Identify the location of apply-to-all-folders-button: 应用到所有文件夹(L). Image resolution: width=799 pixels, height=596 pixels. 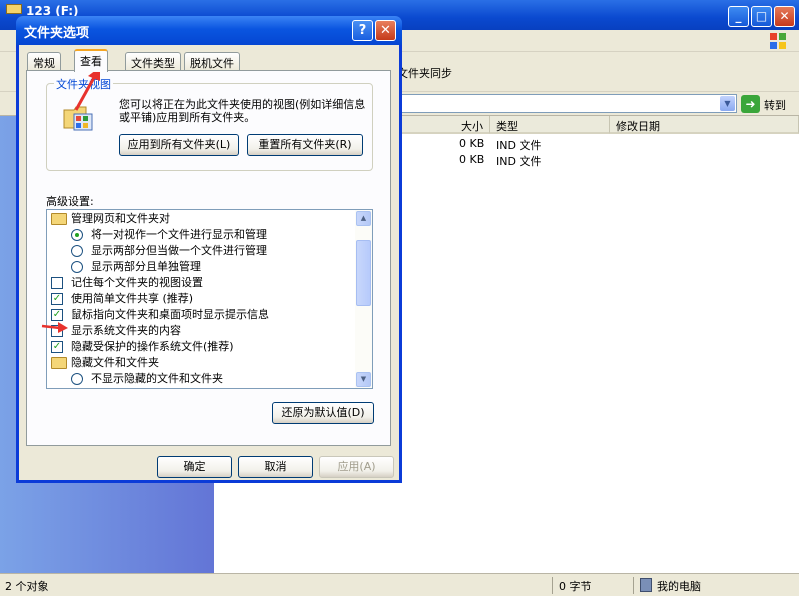
(179, 145).